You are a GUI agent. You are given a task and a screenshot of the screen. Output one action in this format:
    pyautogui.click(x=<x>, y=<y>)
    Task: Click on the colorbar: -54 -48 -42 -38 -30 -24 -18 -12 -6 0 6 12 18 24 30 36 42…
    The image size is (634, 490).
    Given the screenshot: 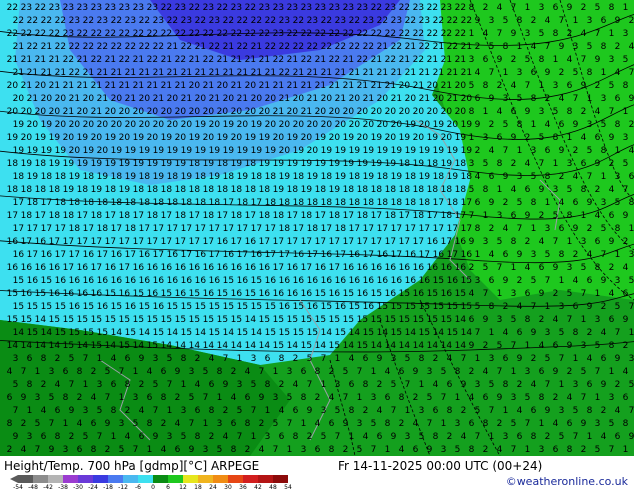 What is the action you would take?
    pyautogui.click(x=151, y=482)
    